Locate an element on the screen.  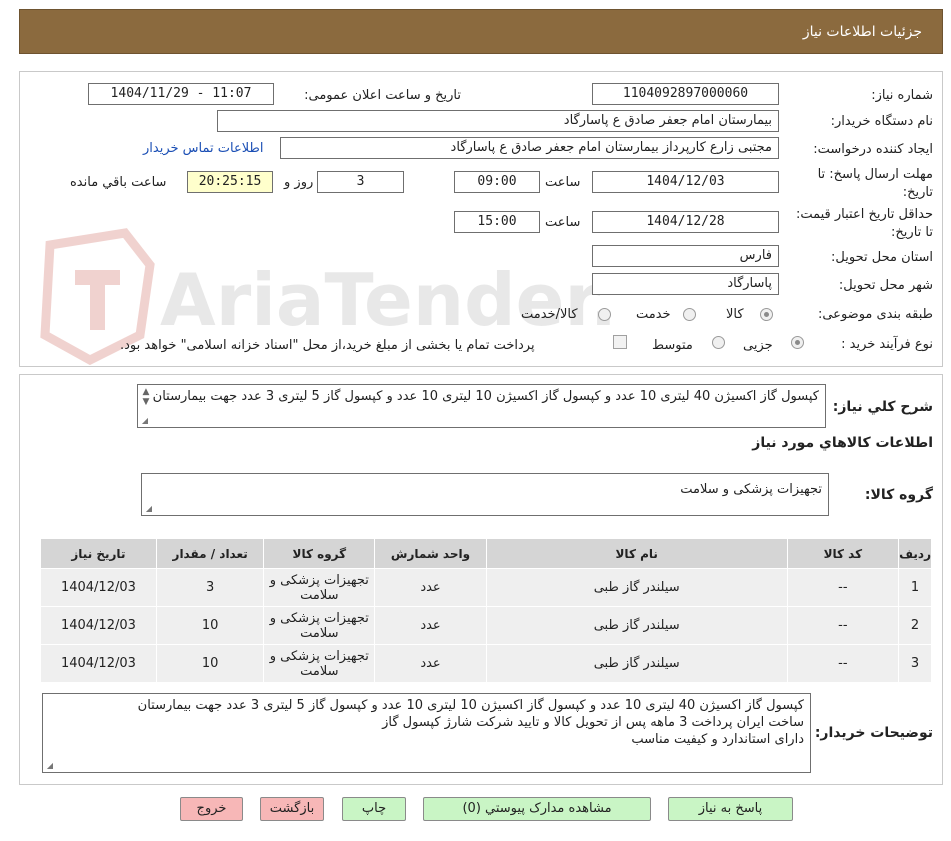
category-goods-radio is located at coordinates (766, 314).